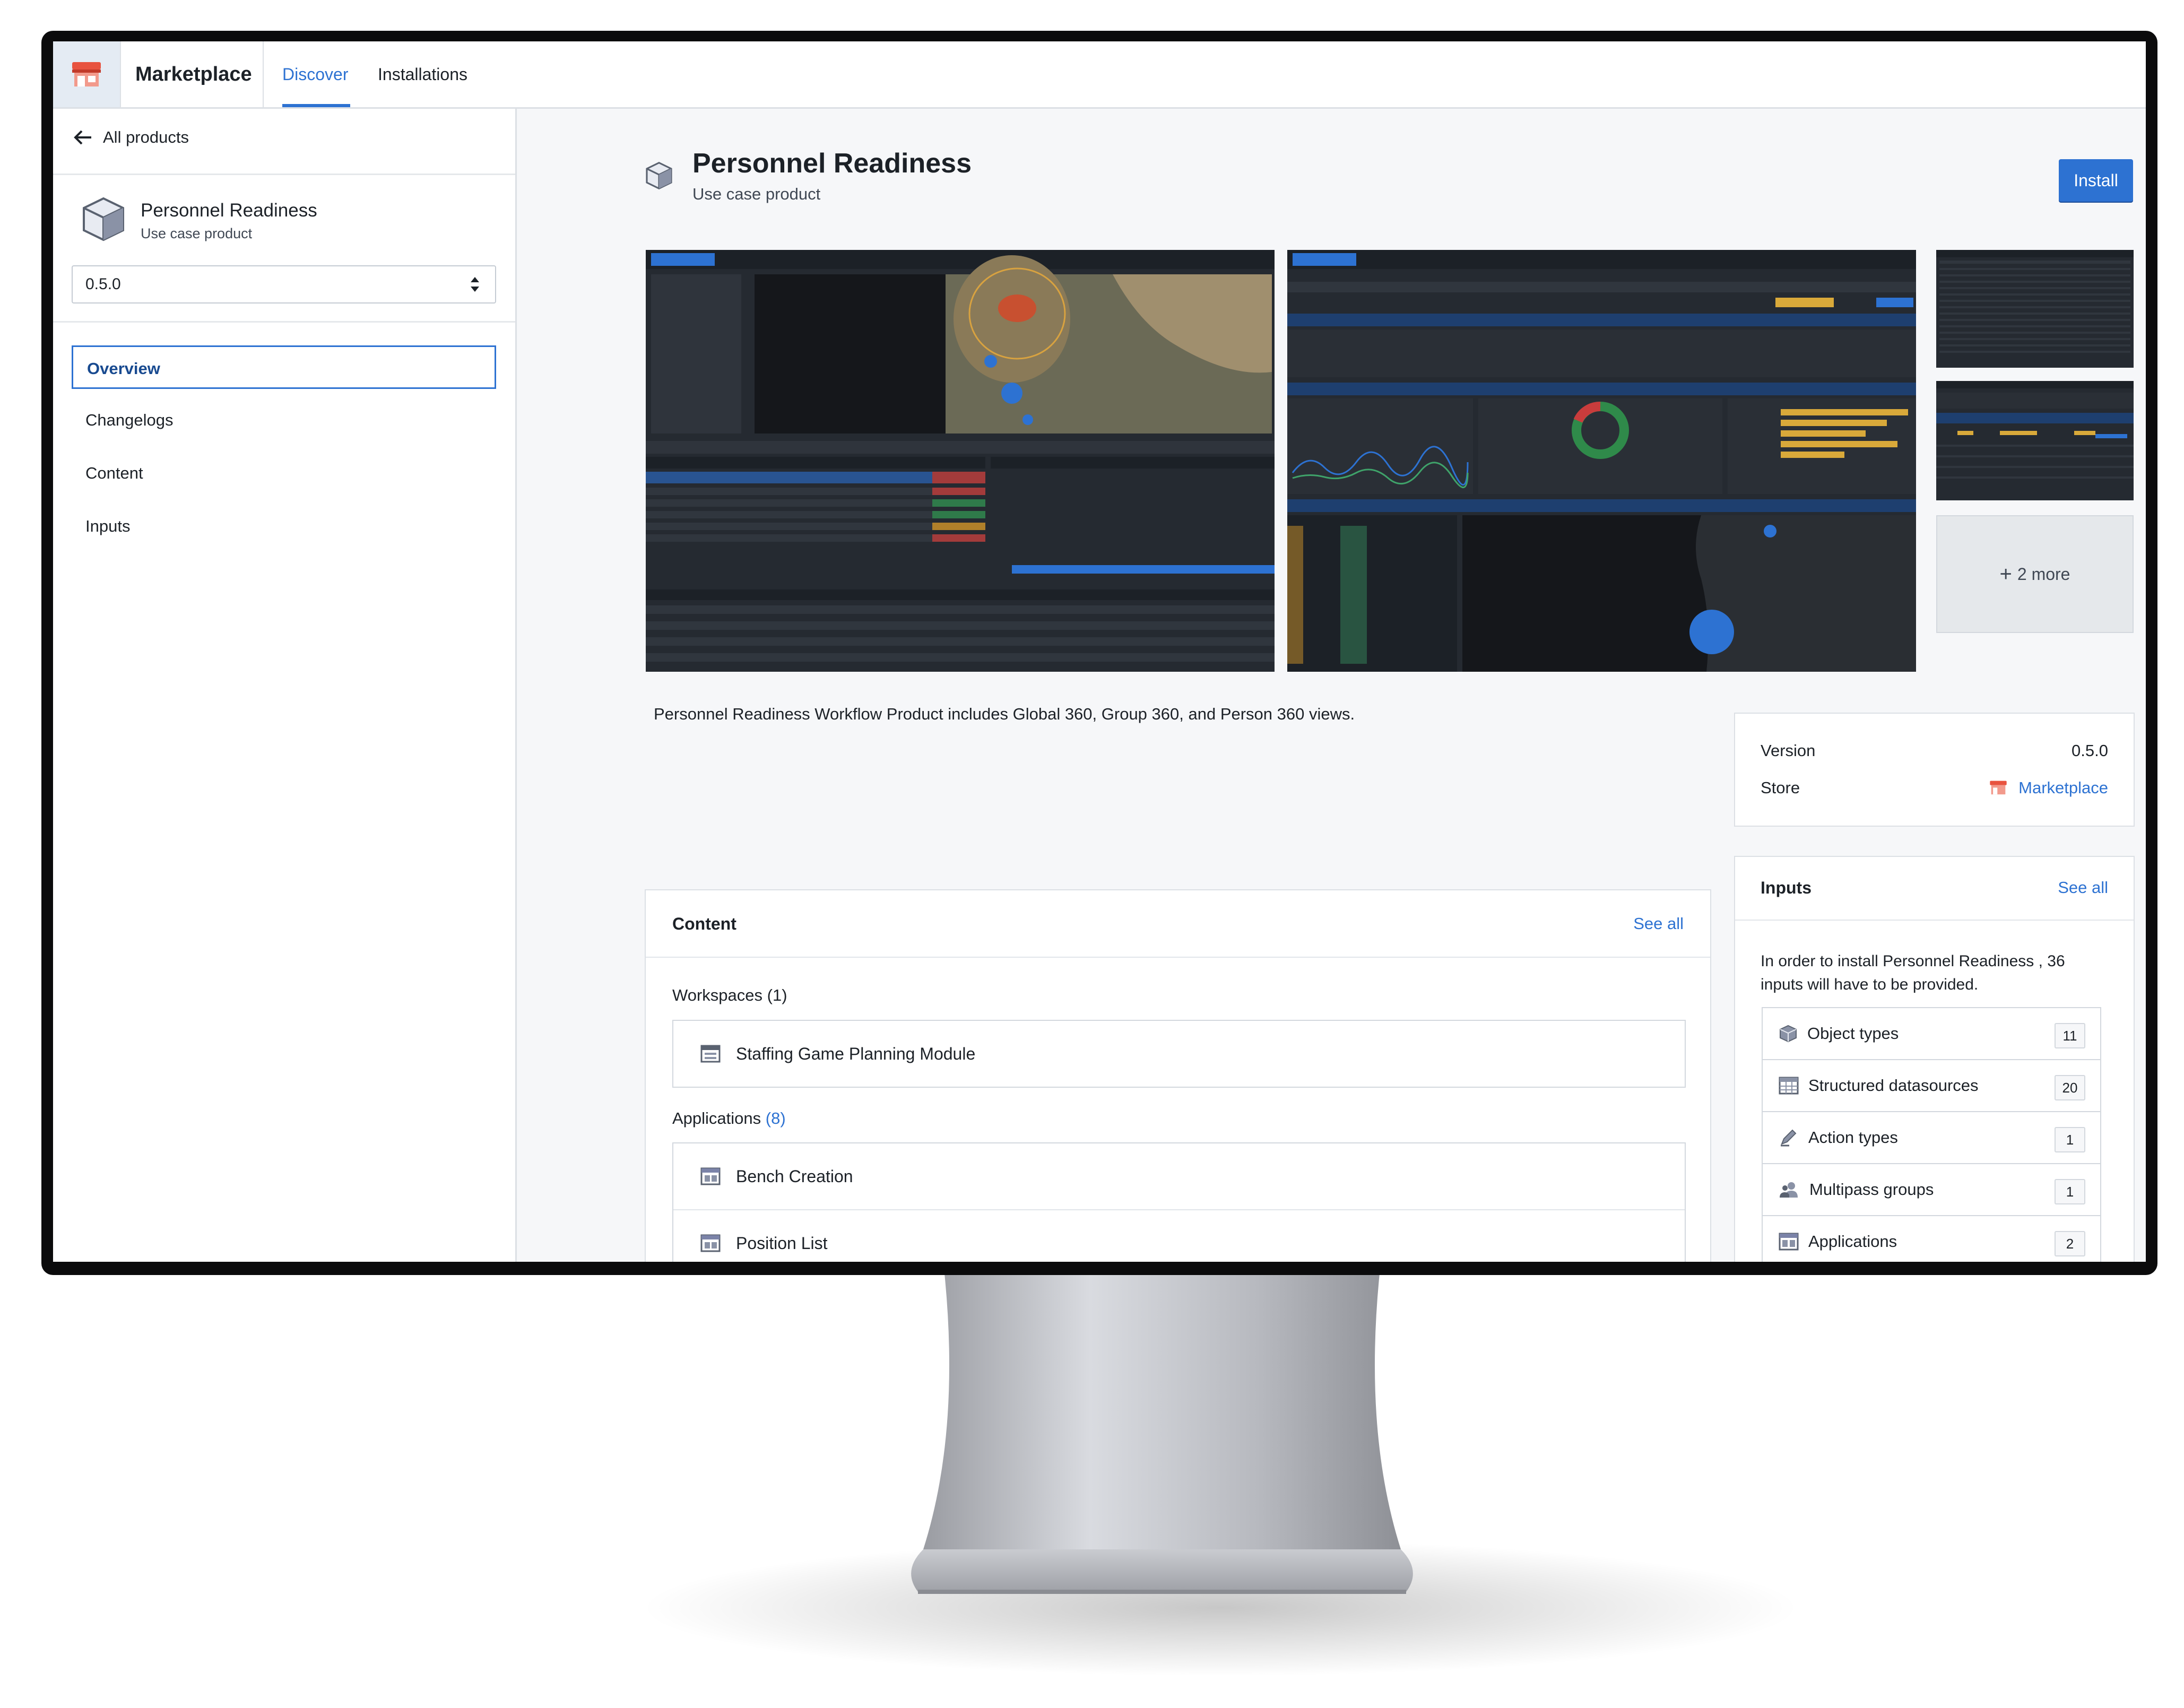 Image resolution: width=2184 pixels, height=1708 pixels. What do you see at coordinates (2035, 309) in the screenshot?
I see `screenshot-thumbnail-table` at bounding box center [2035, 309].